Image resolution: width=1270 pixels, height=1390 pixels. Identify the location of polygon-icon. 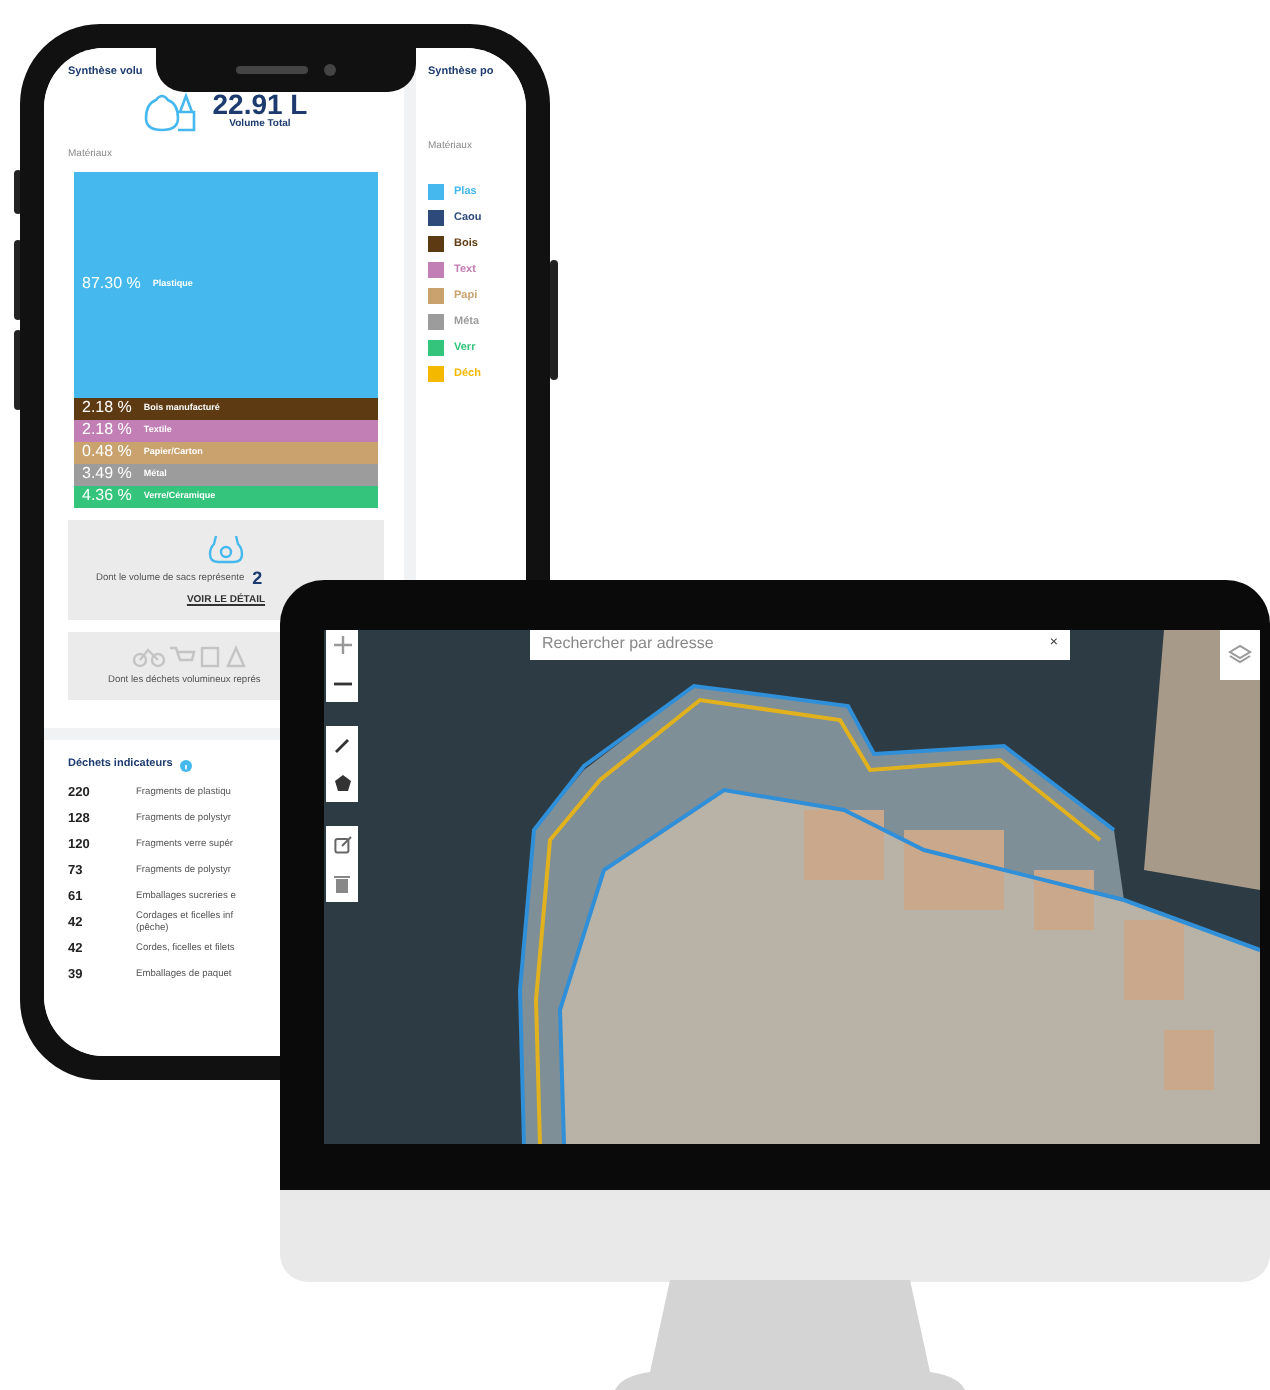
(342, 783).